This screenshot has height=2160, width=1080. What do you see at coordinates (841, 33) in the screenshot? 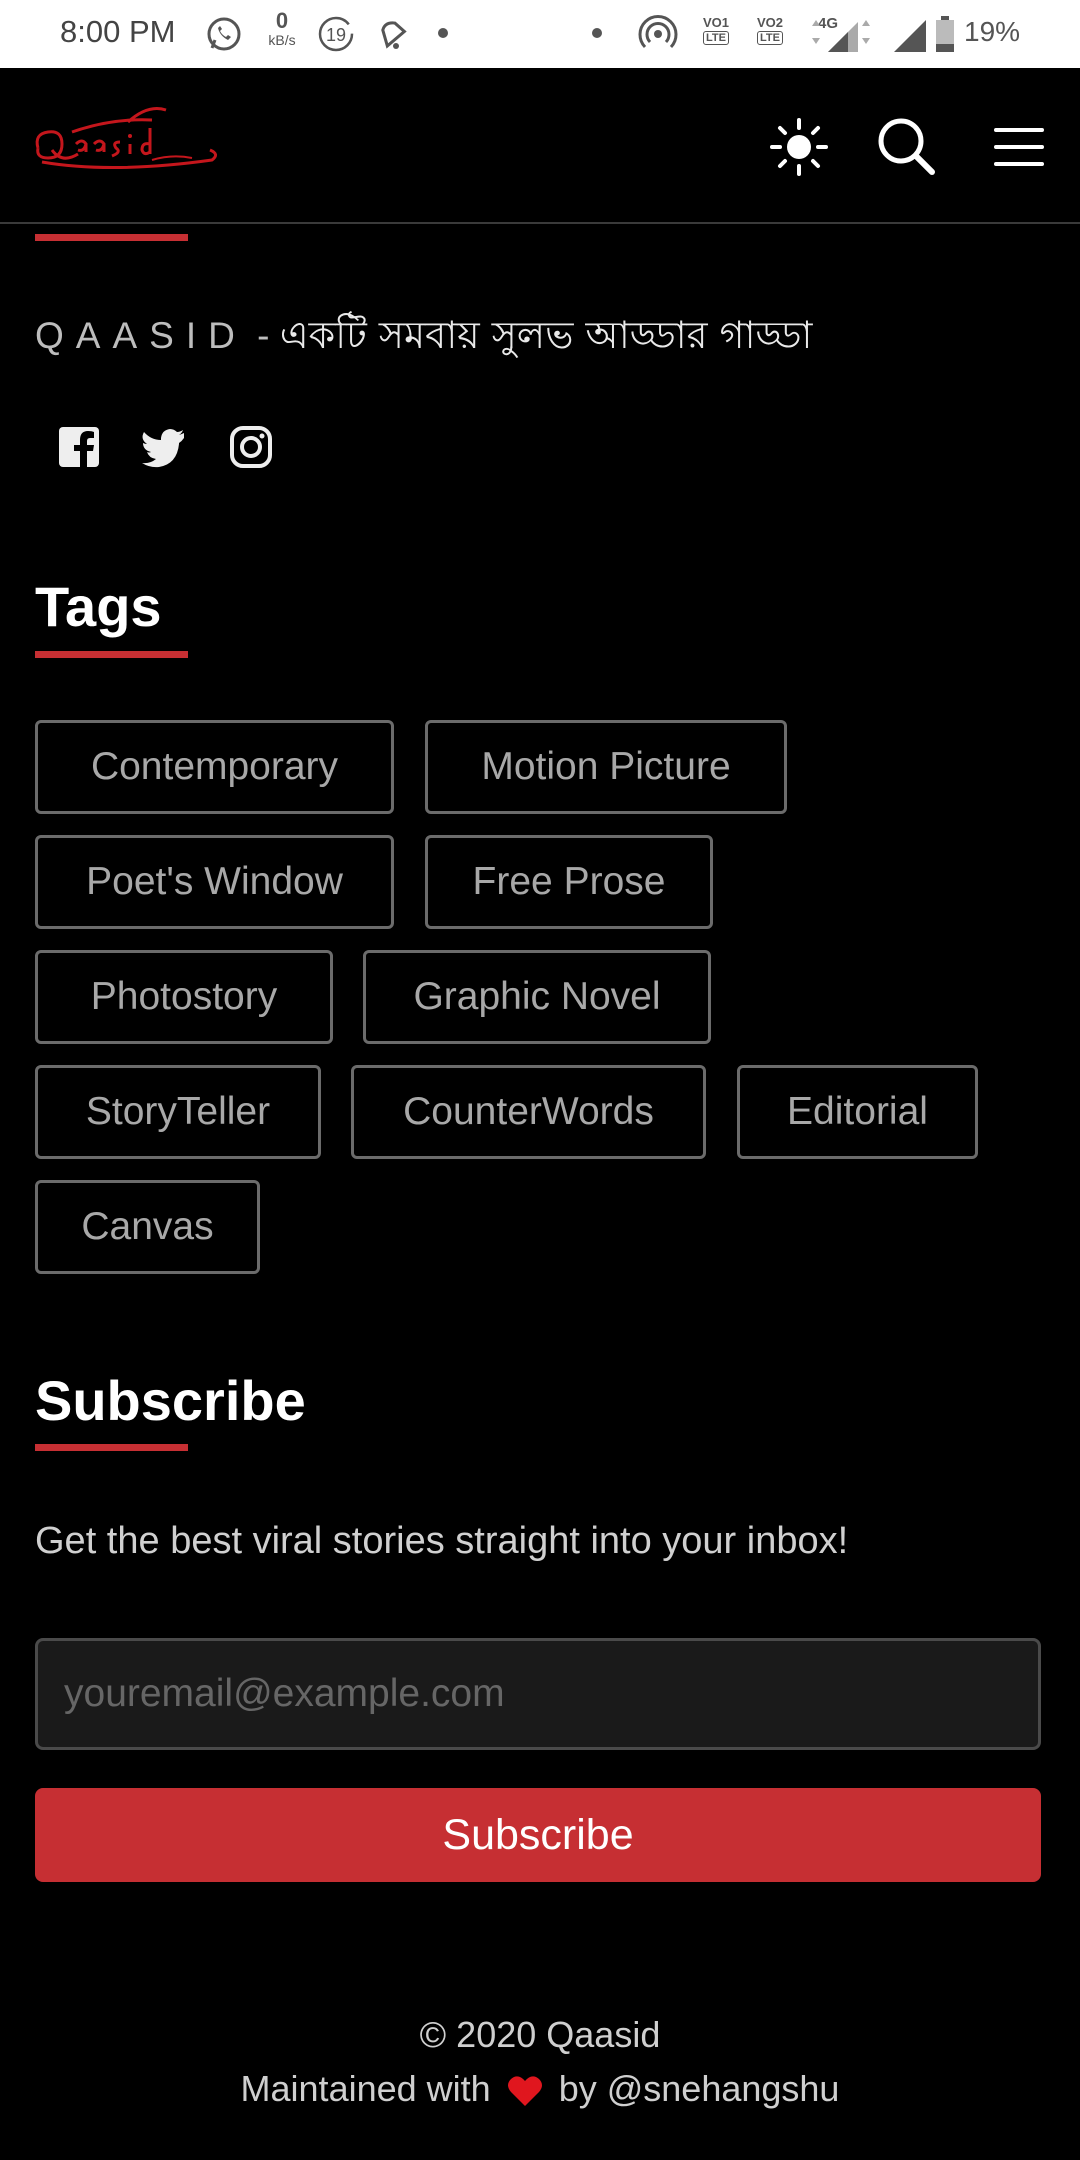
I see `signal-4g-icon: 4G` at bounding box center [841, 33].